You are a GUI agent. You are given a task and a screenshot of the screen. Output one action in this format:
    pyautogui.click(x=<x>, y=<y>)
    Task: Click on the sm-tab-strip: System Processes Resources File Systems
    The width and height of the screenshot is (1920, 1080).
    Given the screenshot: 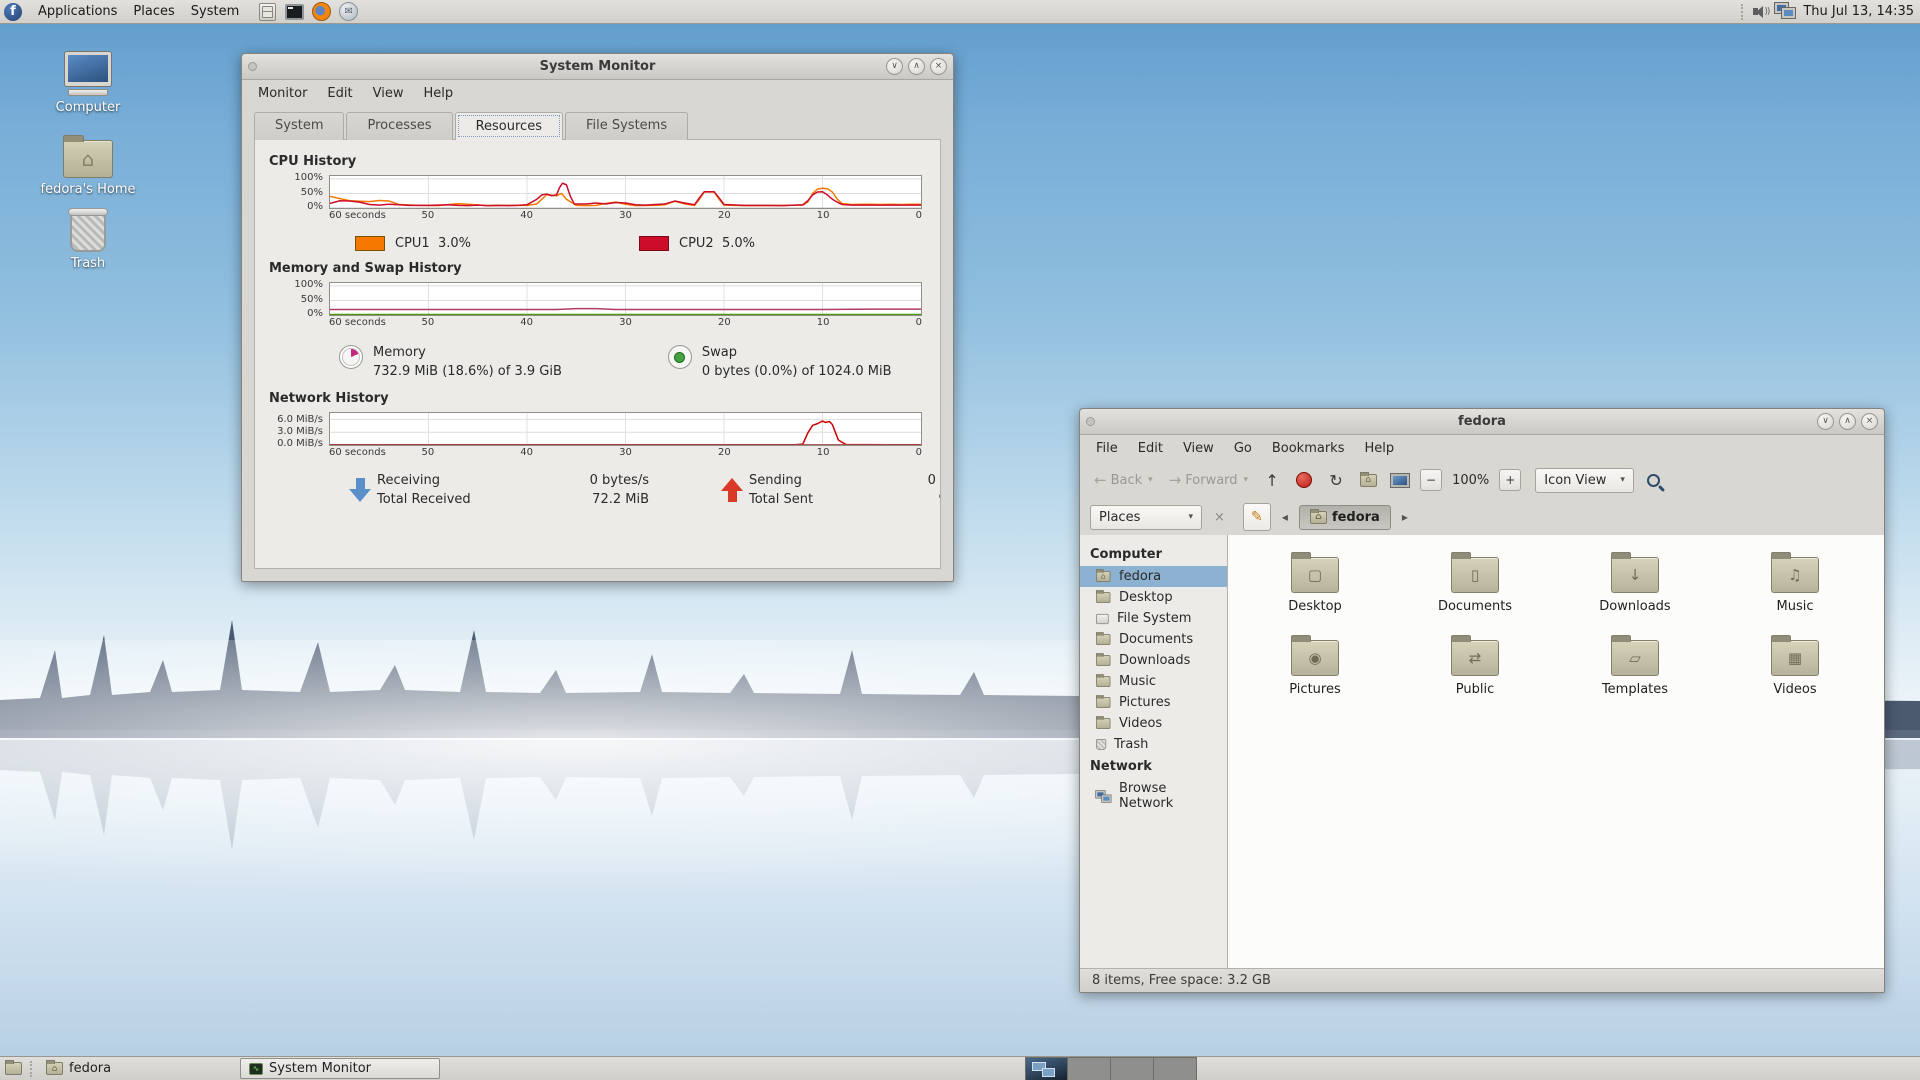 What is the action you would take?
    pyautogui.click(x=603, y=126)
    